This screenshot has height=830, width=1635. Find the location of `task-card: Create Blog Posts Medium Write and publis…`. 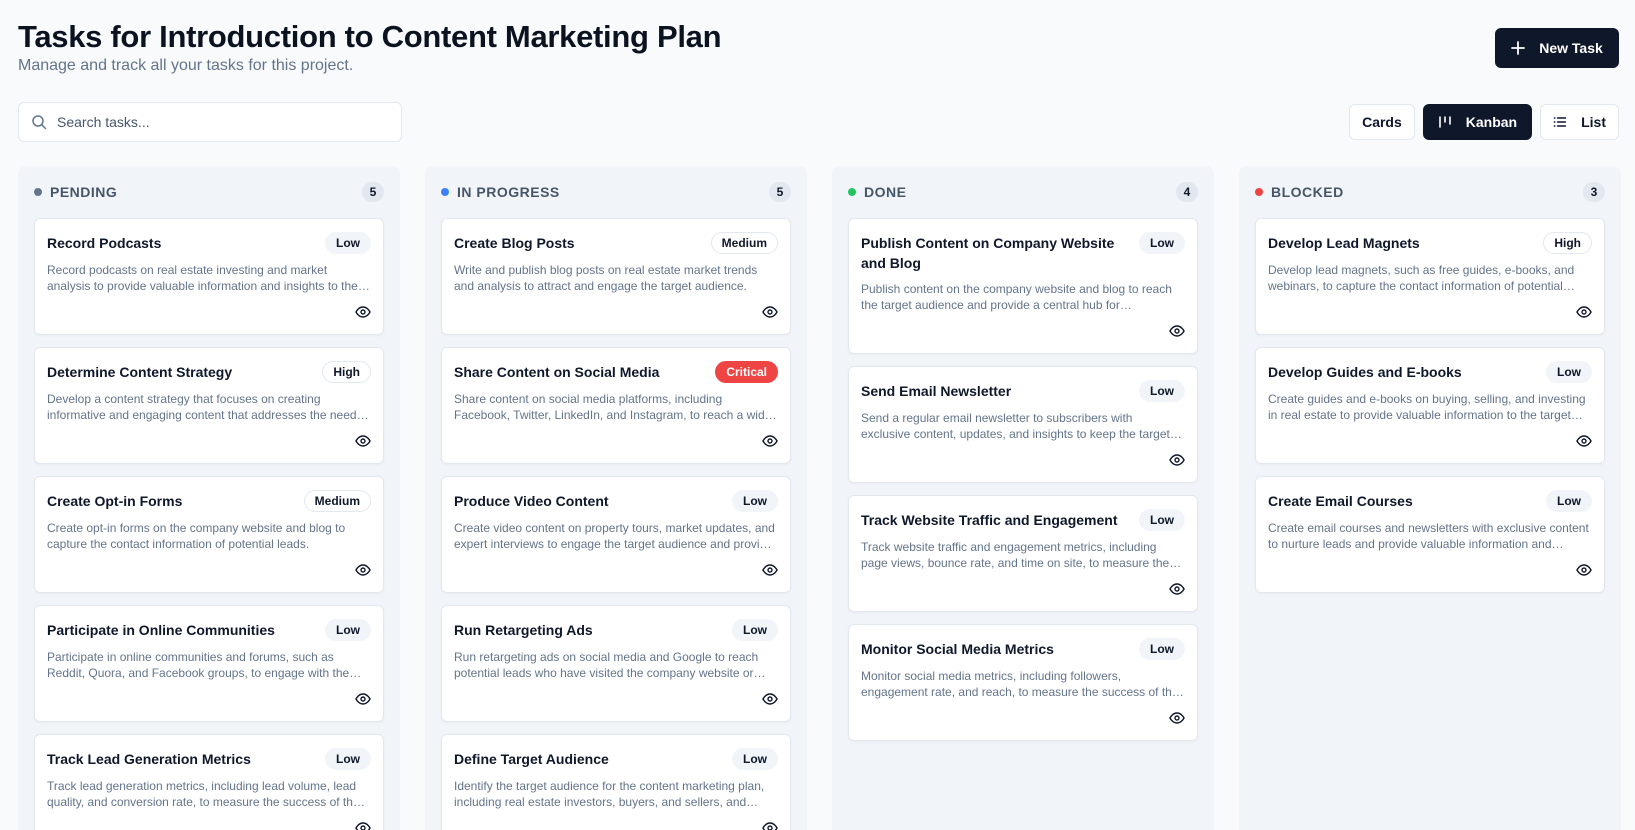

task-card: Create Blog Posts Medium Write and publis… is located at coordinates (616, 276).